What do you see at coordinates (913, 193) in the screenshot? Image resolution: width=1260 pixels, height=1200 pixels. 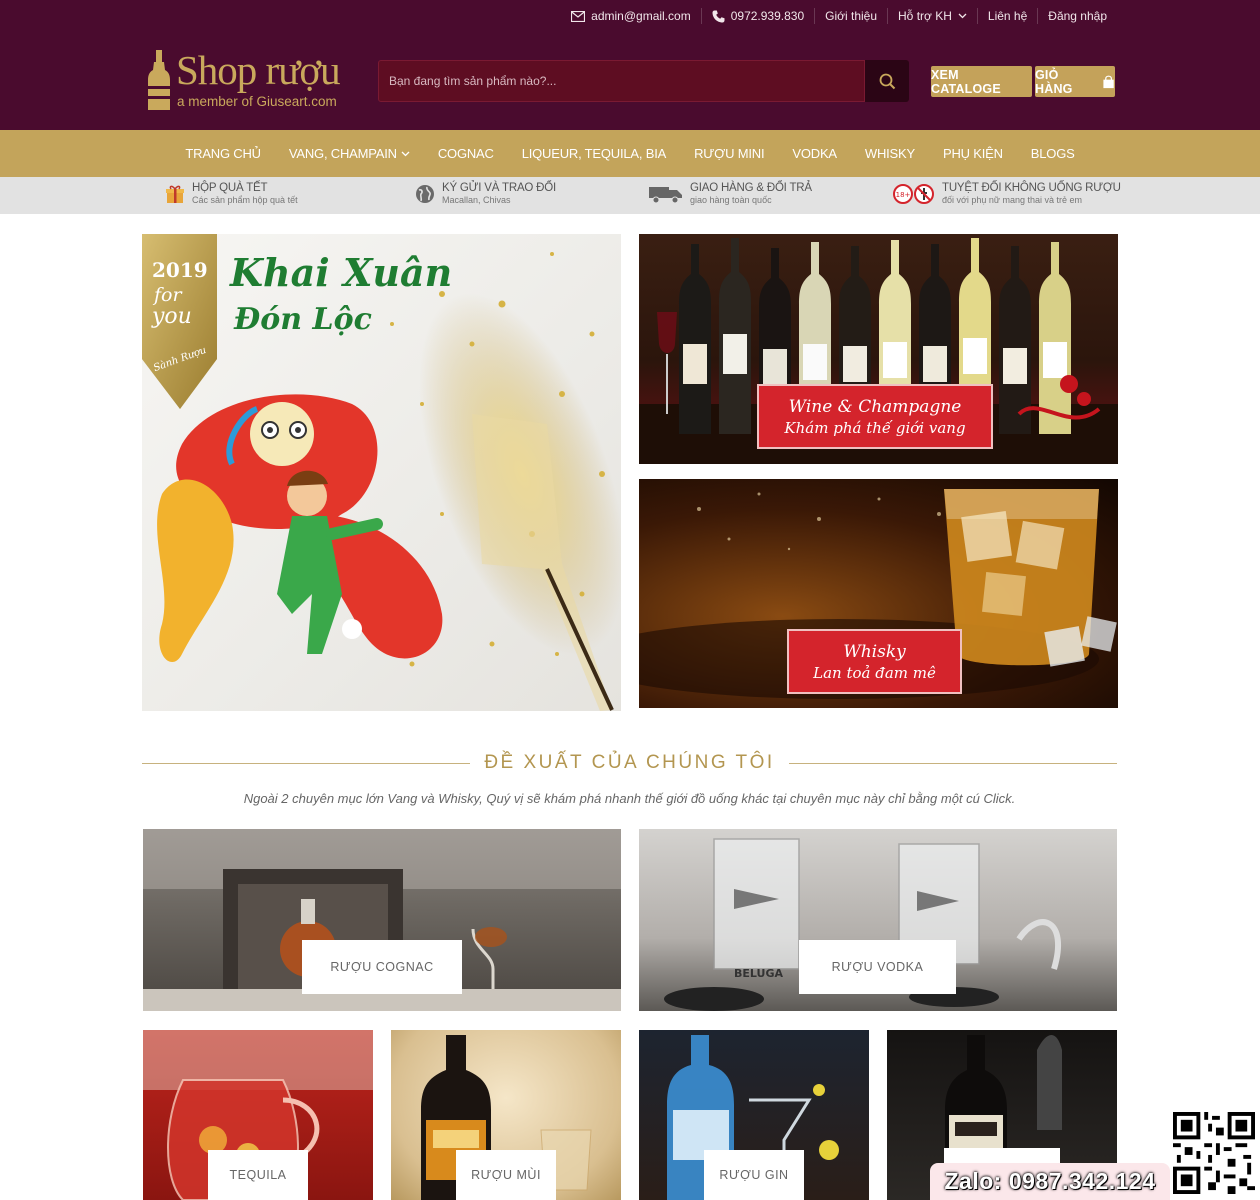 I see `age-restriction-icon: 18+` at bounding box center [913, 193].